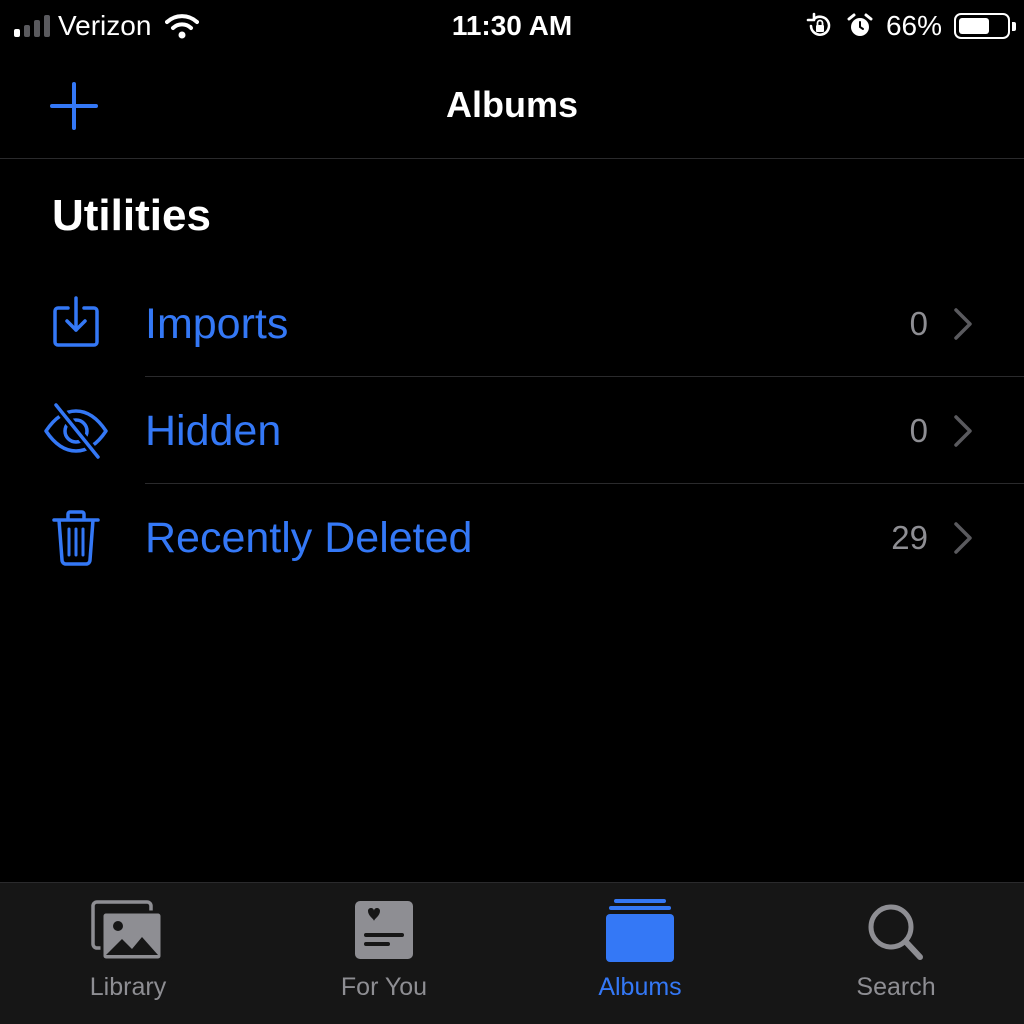 This screenshot has width=1024, height=1024. Describe the element at coordinates (128, 987) in the screenshot. I see `tab-label: Library` at that location.